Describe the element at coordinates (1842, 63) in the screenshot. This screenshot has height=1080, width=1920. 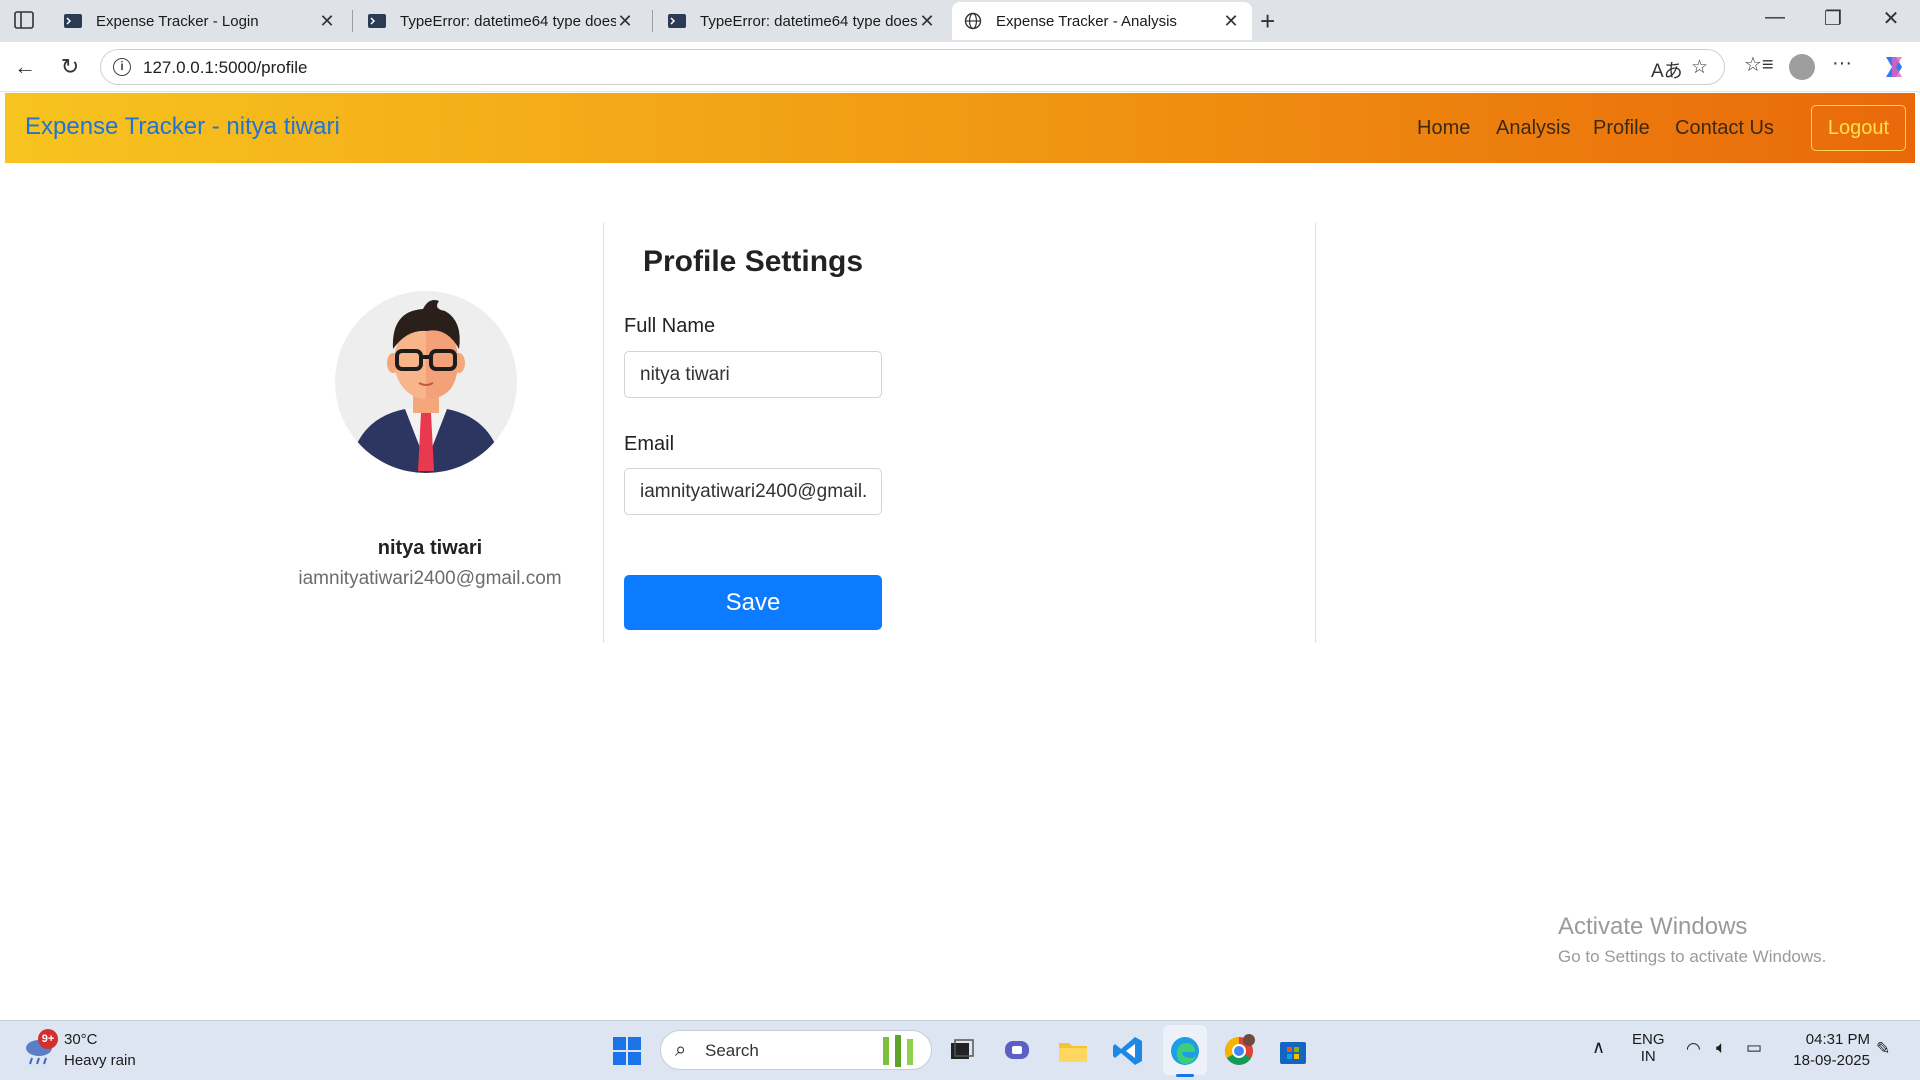
I see `more-options-icon: ···` at that location.